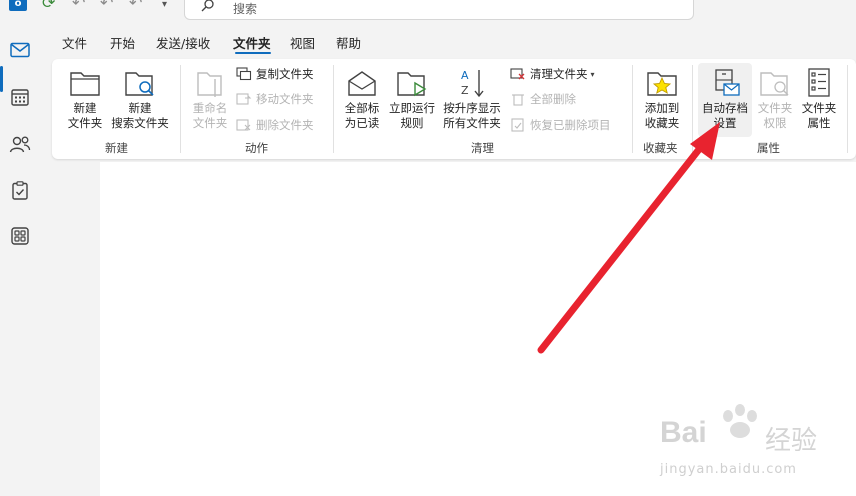  I want to click on add-to-favorites-button: 添加到 收藏夹, so click(662, 100).